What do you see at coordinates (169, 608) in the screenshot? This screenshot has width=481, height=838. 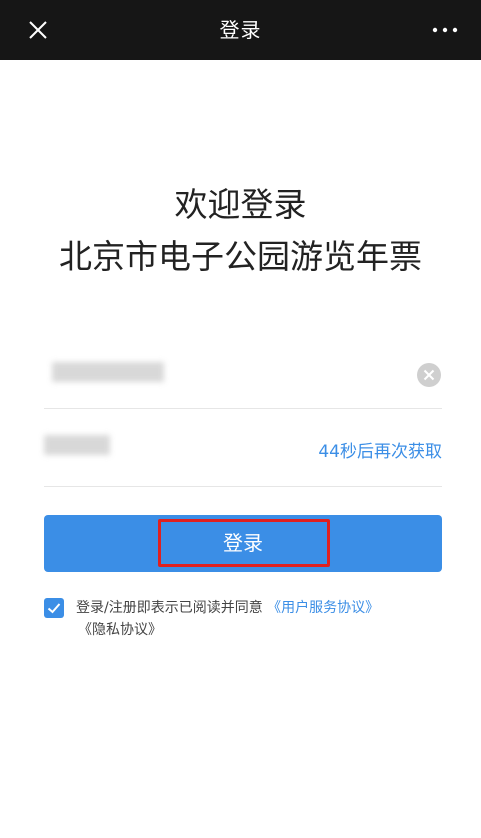 I see `agreement-statement: 登录/注册即表示已阅读并同意` at bounding box center [169, 608].